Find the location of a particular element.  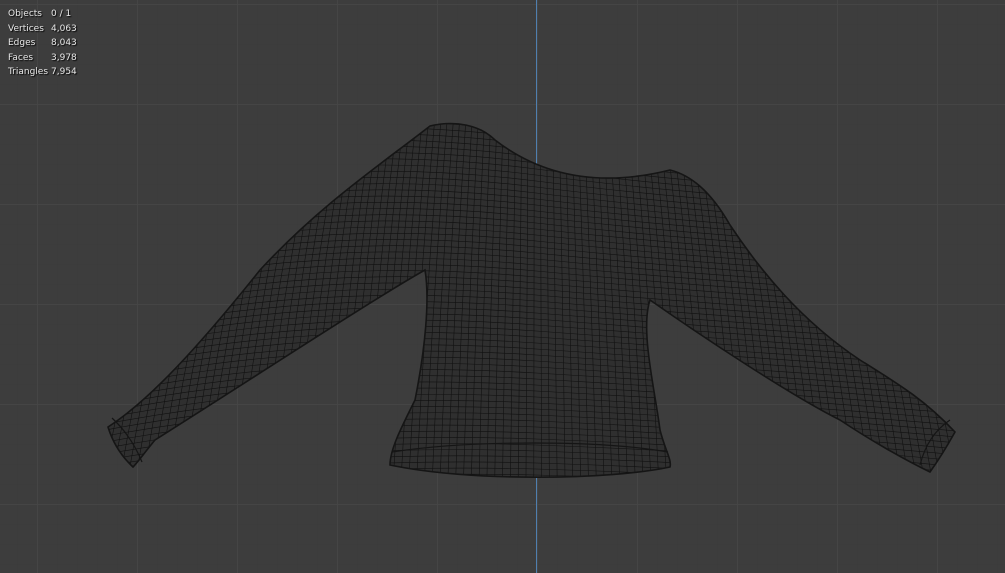

stat-row-vertices: Vertices 4,063 is located at coordinates (42, 29).